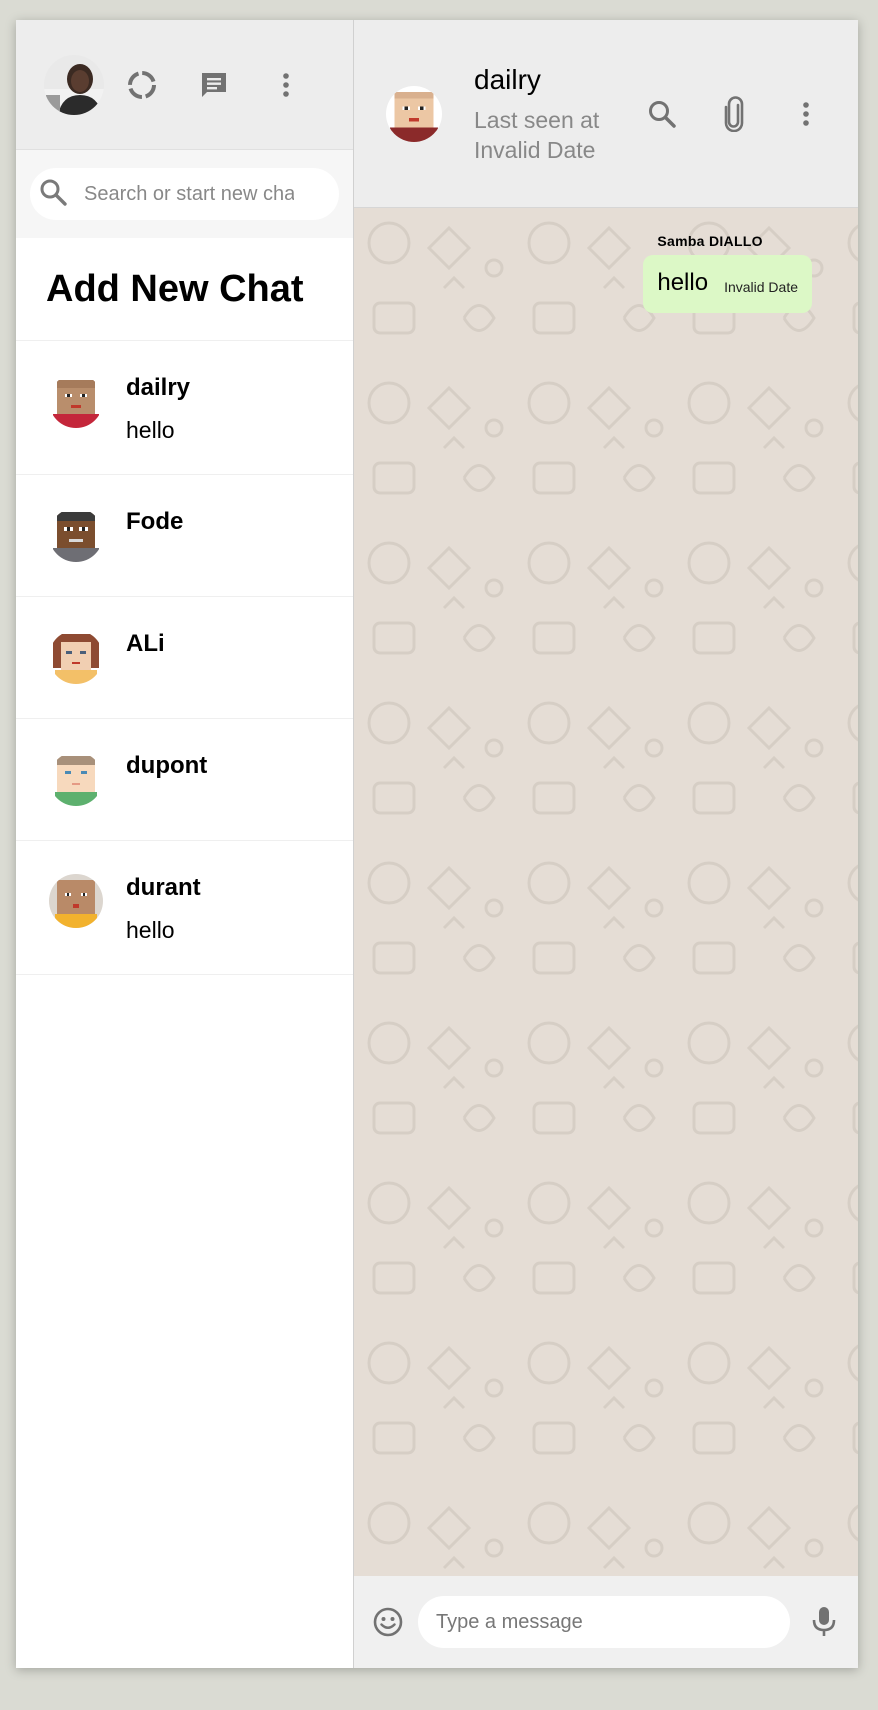  What do you see at coordinates (184, 289) in the screenshot?
I see `add-new-chat-button: Add New Chat` at bounding box center [184, 289].